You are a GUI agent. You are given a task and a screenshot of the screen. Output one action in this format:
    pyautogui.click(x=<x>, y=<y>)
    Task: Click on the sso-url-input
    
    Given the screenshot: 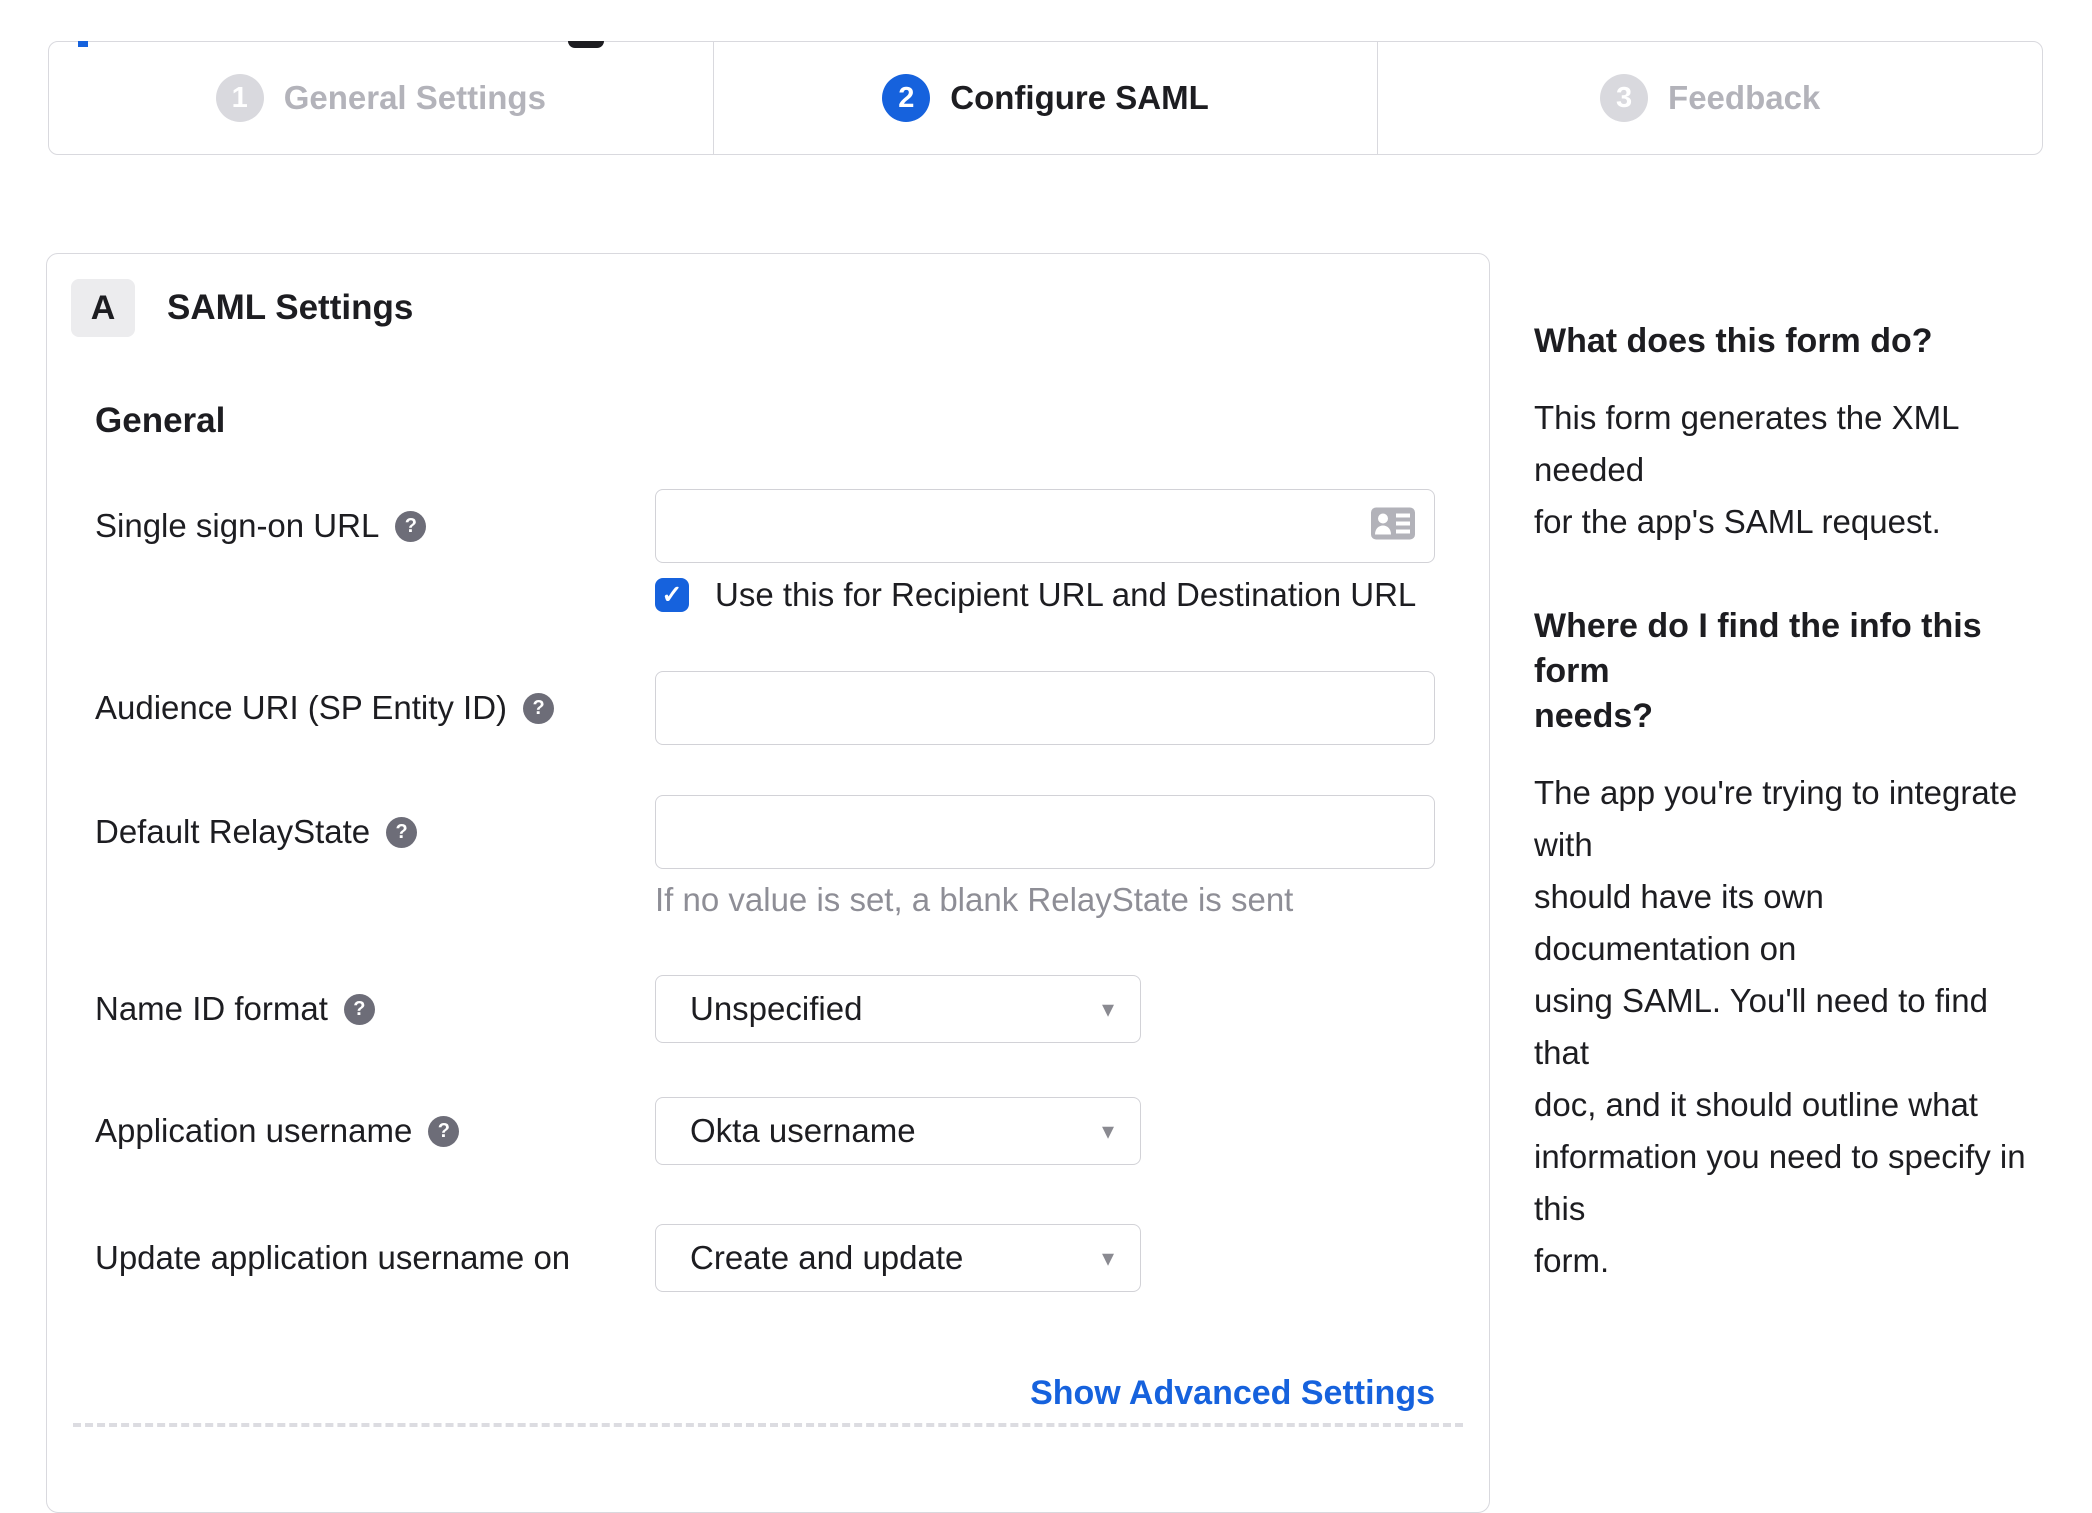 What is the action you would take?
    pyautogui.click(x=1045, y=526)
    